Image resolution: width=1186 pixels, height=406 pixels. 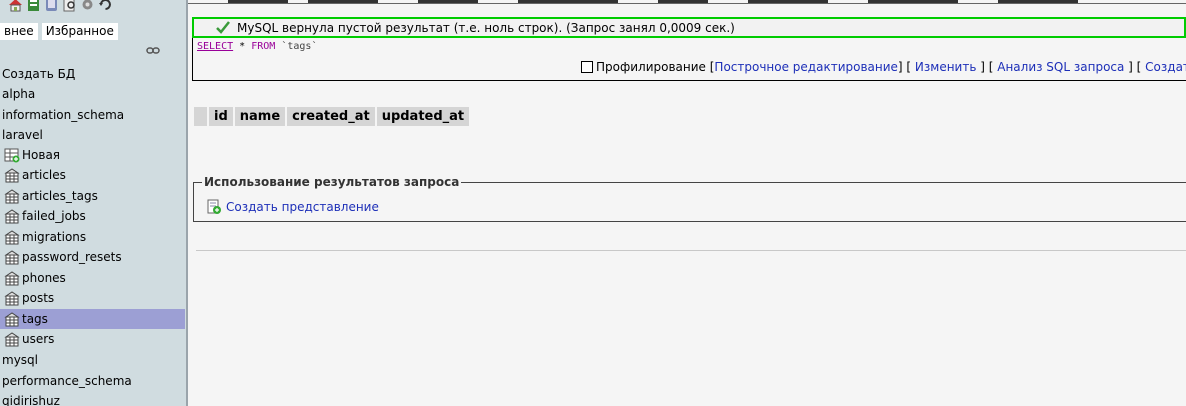 I want to click on sidebar-item-phones: phones, so click(x=92, y=278).